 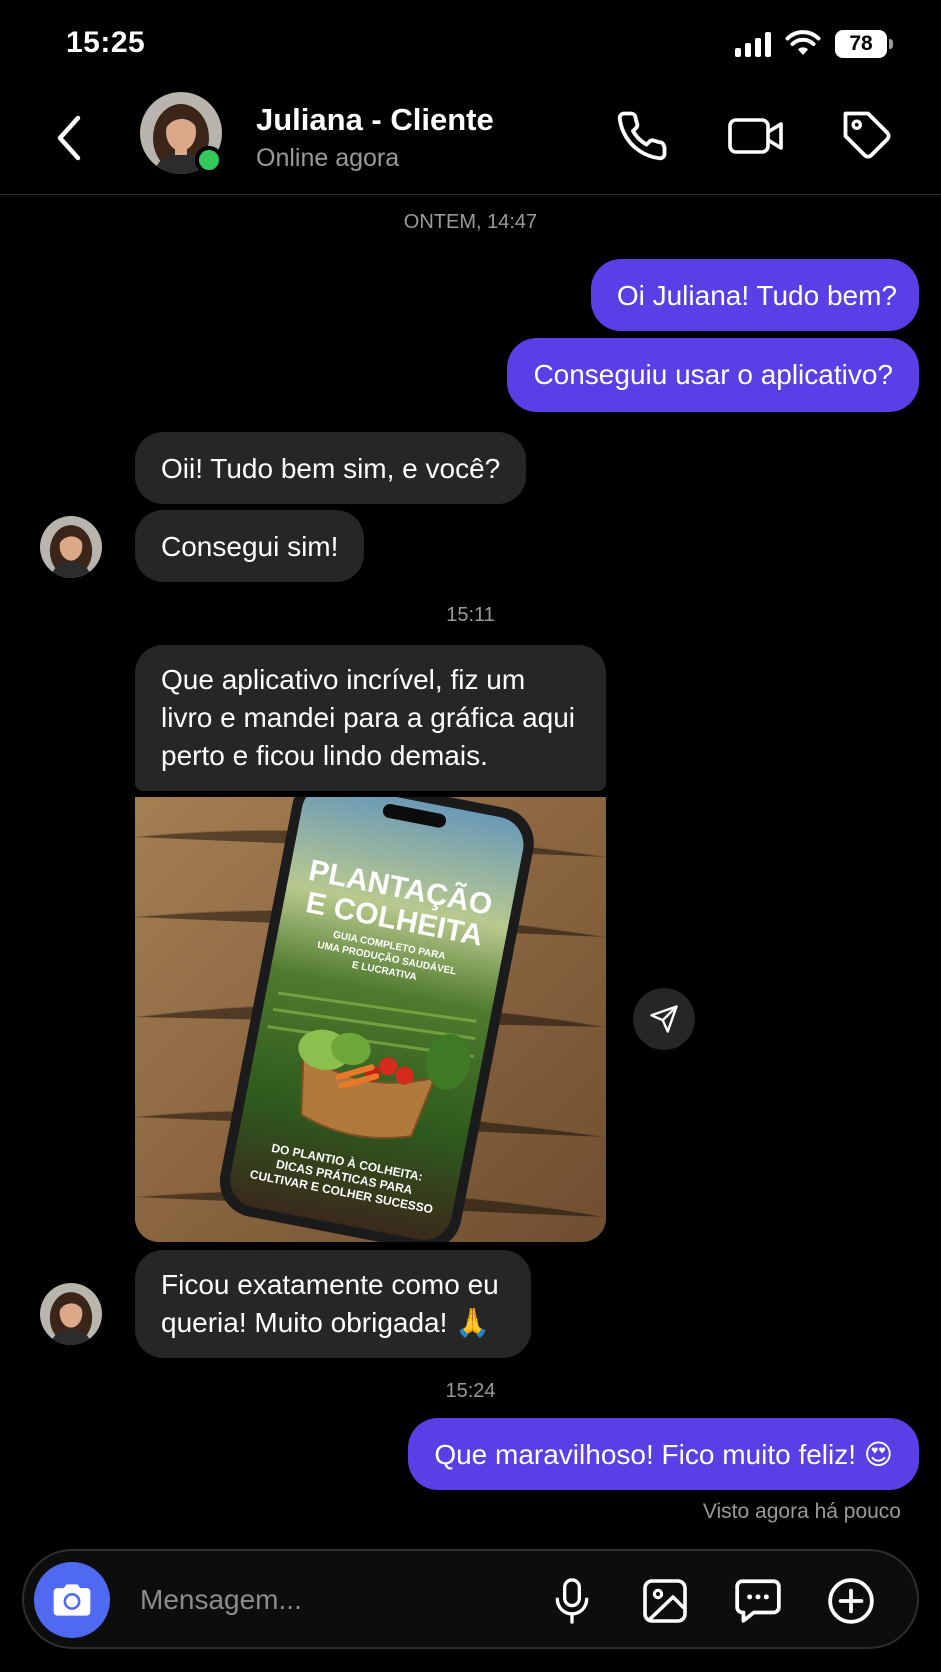 I want to click on seen-receipt: Visto agora há pouco, so click(x=801, y=1511).